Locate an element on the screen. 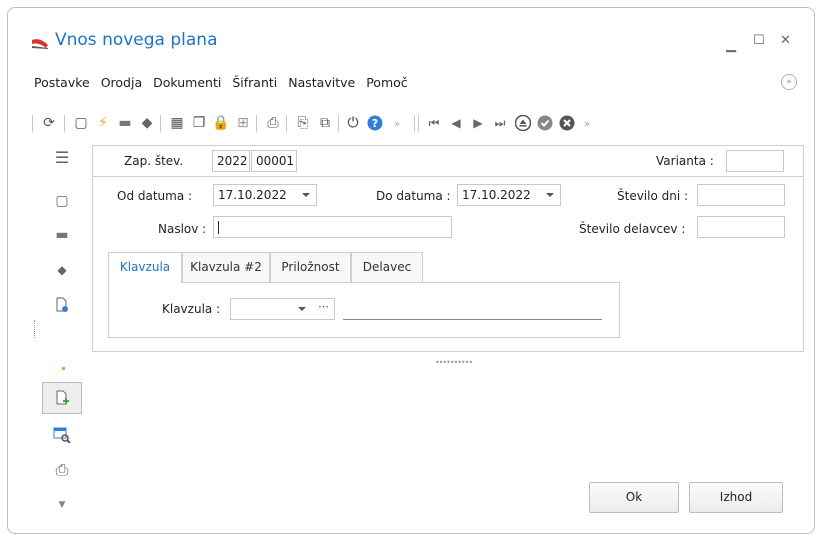 The height and width of the screenshot is (540, 821). grid-search-icon is located at coordinates (62, 435).